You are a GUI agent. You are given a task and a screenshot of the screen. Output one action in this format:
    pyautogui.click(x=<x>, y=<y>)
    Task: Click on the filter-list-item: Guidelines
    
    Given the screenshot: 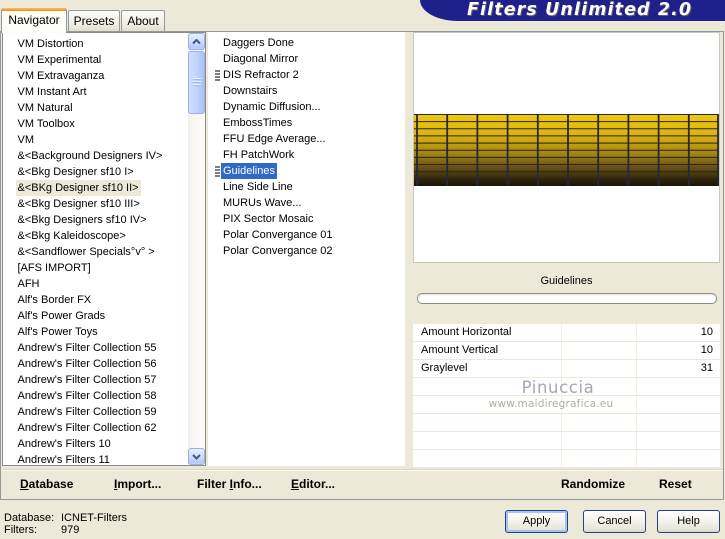 What is the action you would take?
    pyautogui.click(x=306, y=171)
    